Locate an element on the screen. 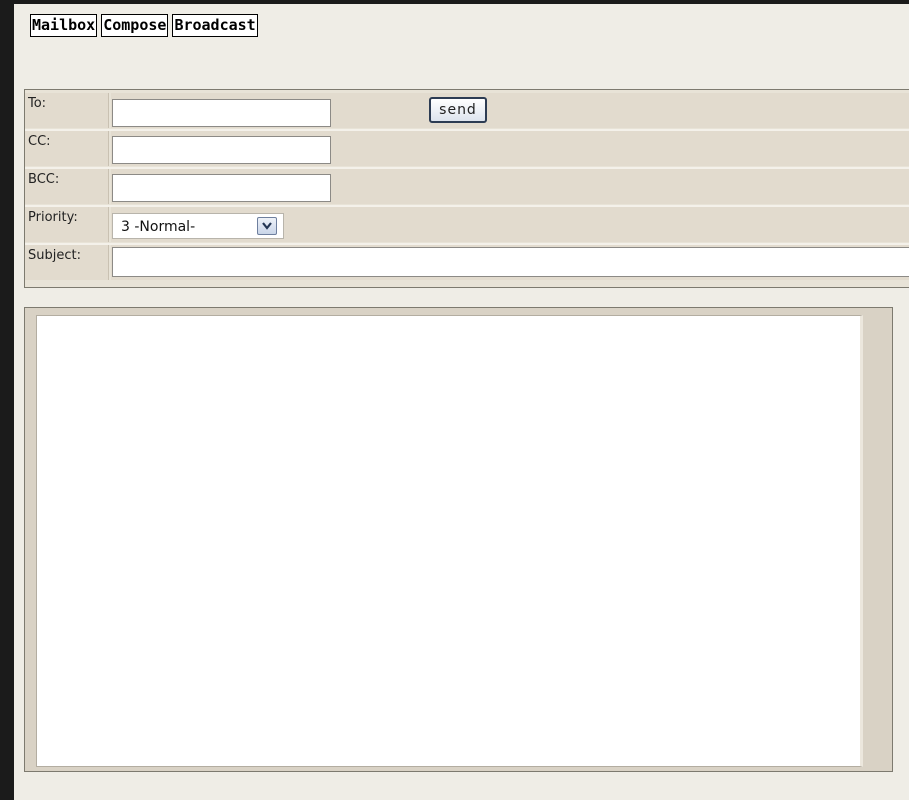  bcc-row: BCC: is located at coordinates (467, 186).